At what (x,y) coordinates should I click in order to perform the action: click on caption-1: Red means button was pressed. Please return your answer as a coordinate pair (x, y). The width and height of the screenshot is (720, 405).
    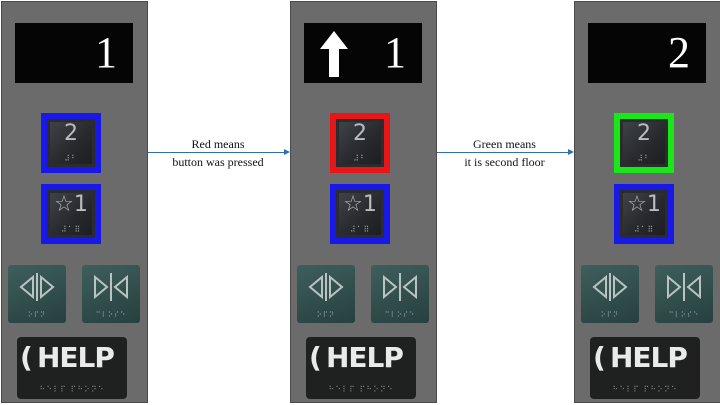
    Looking at the image, I should click on (218, 153).